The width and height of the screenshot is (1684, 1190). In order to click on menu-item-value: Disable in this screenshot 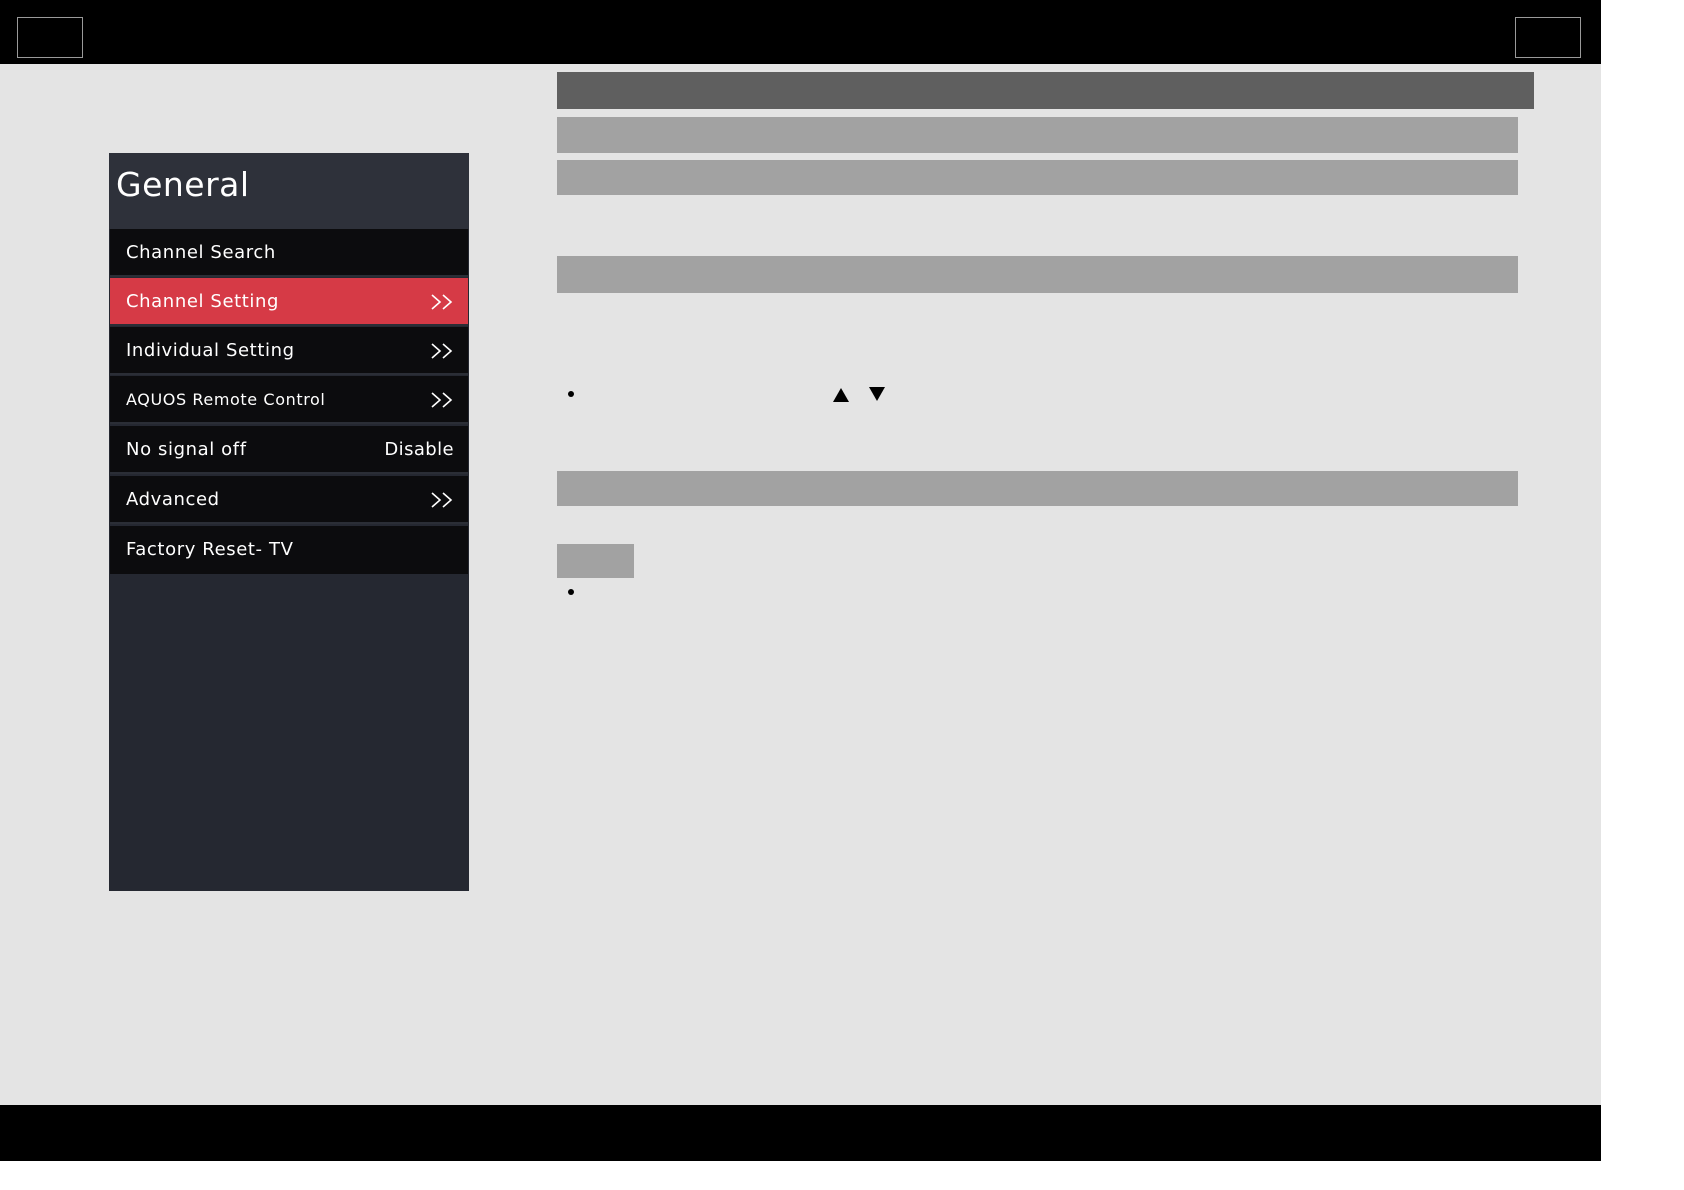, I will do `click(419, 449)`.